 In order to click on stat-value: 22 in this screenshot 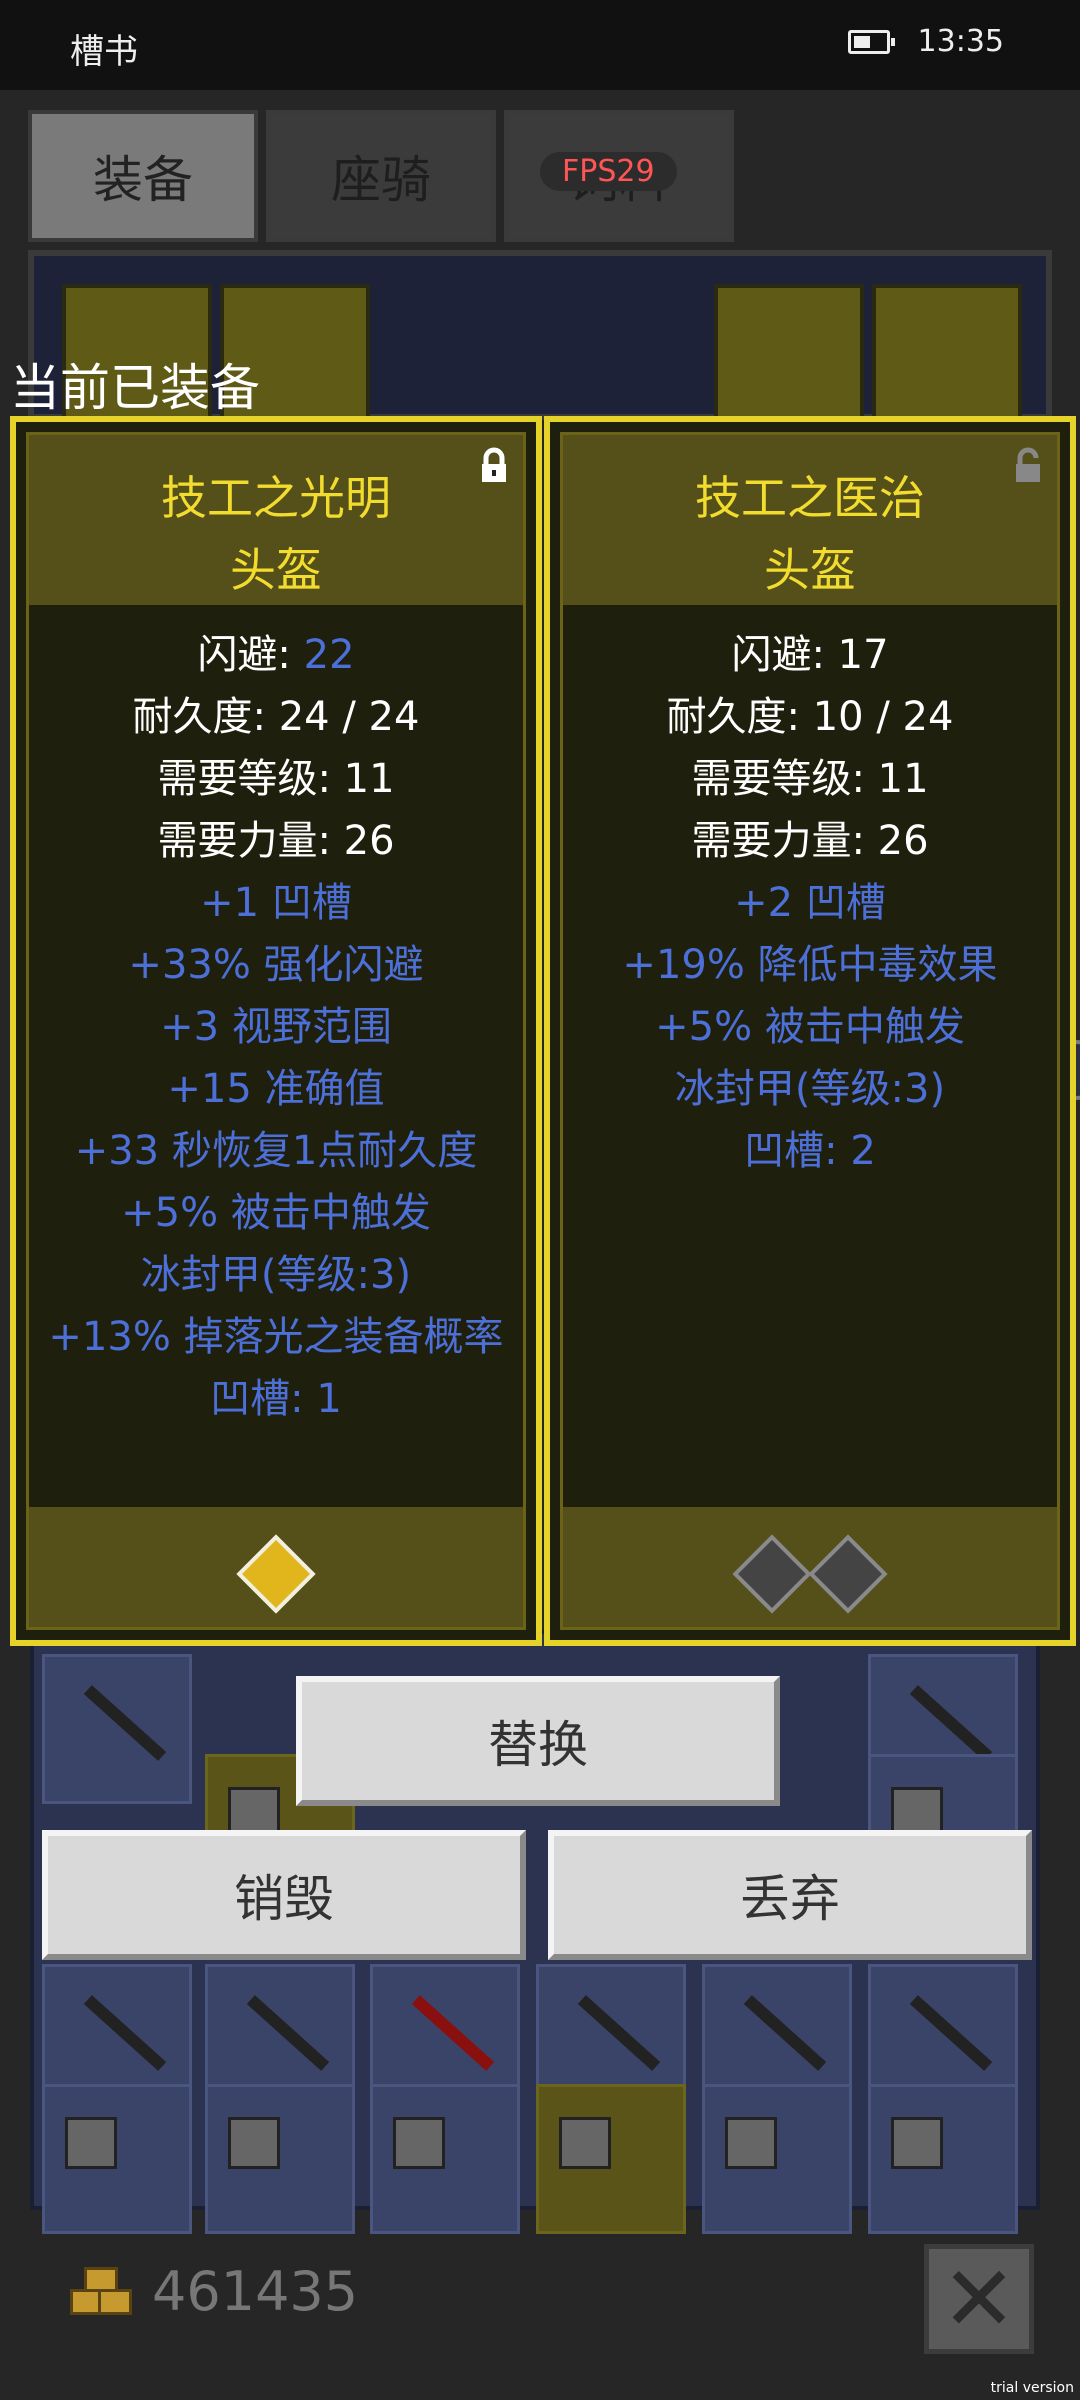, I will do `click(329, 655)`.